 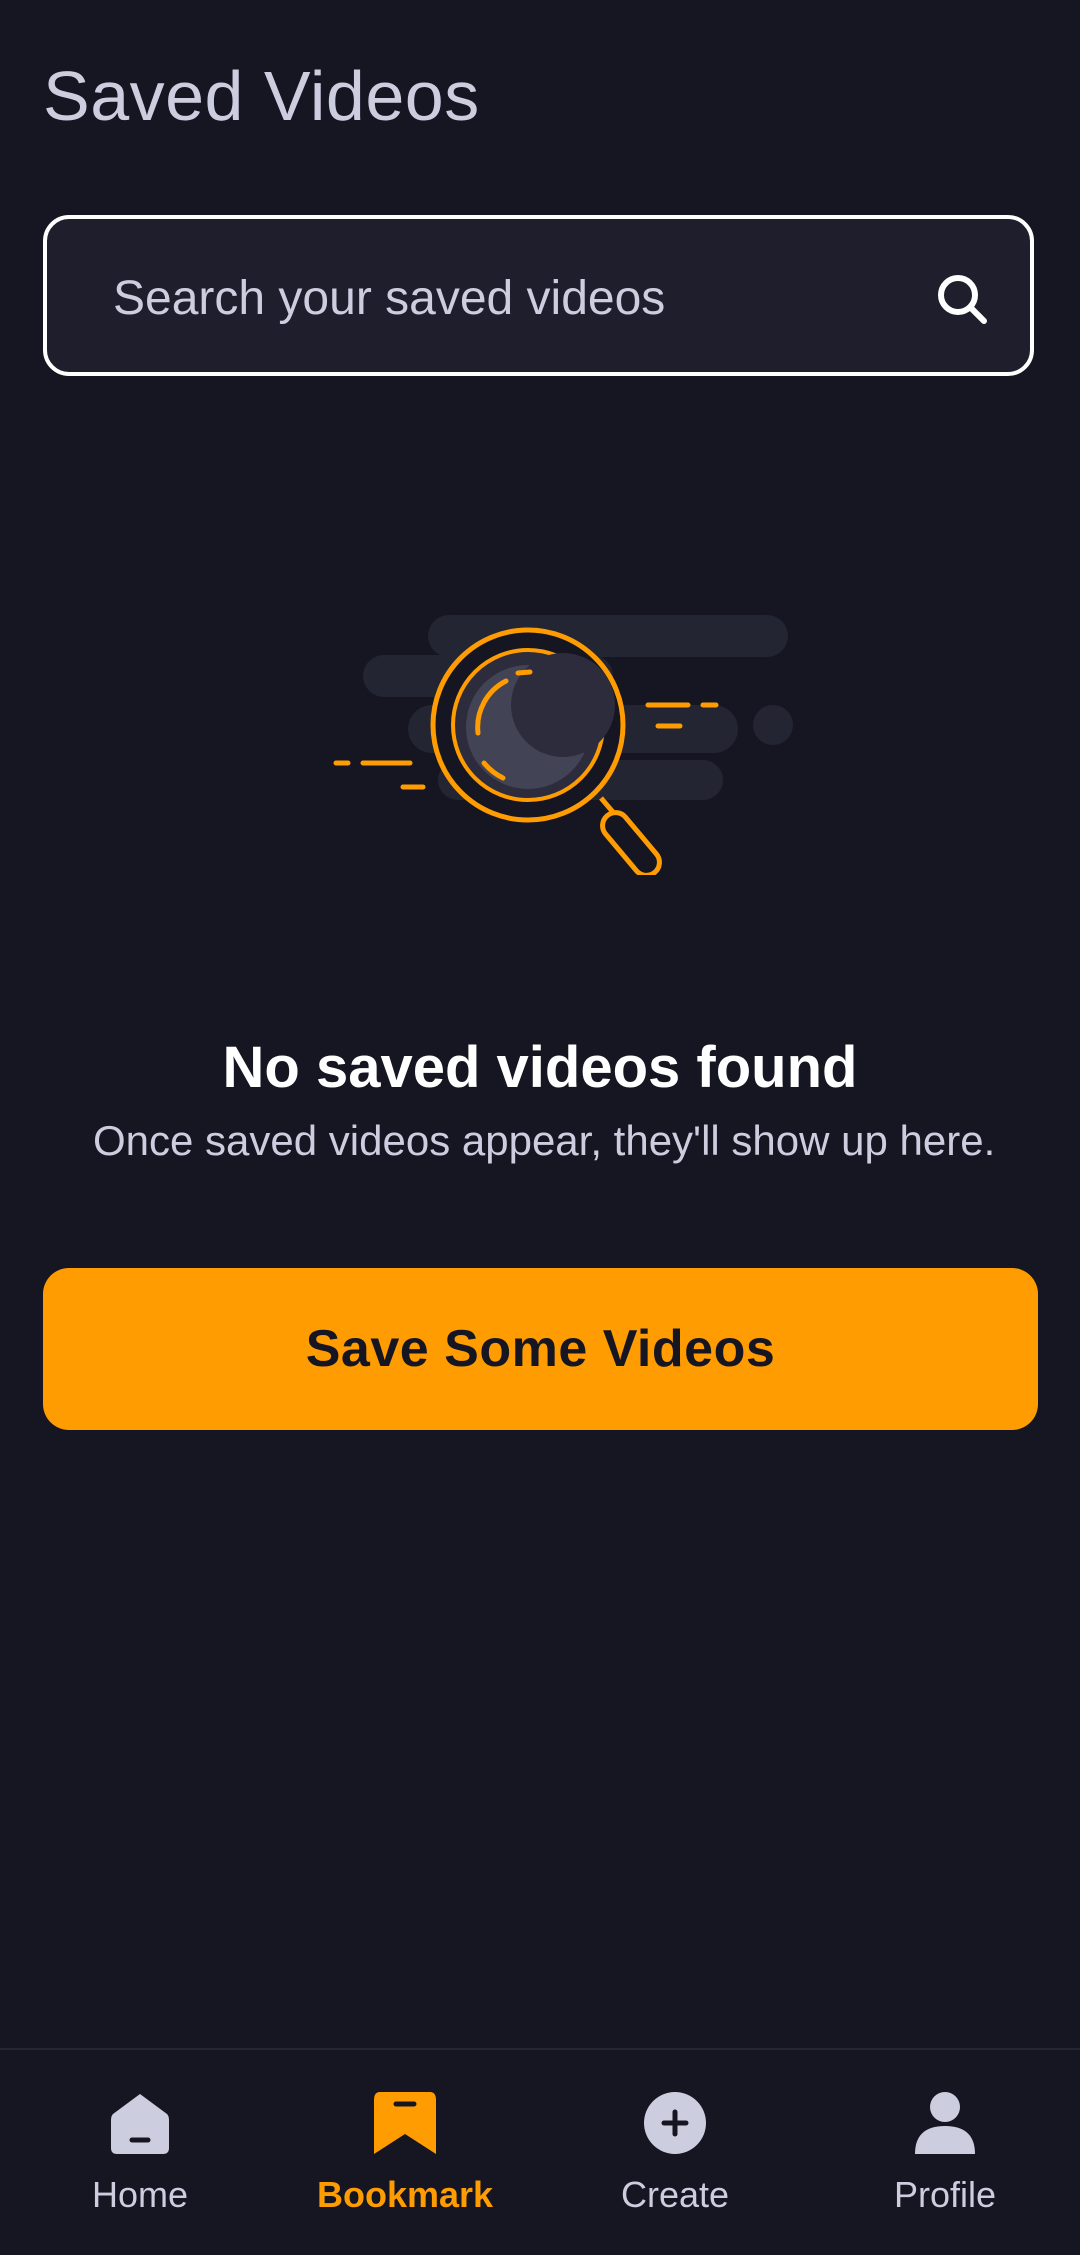 I want to click on home-icon, so click(x=140, y=2124).